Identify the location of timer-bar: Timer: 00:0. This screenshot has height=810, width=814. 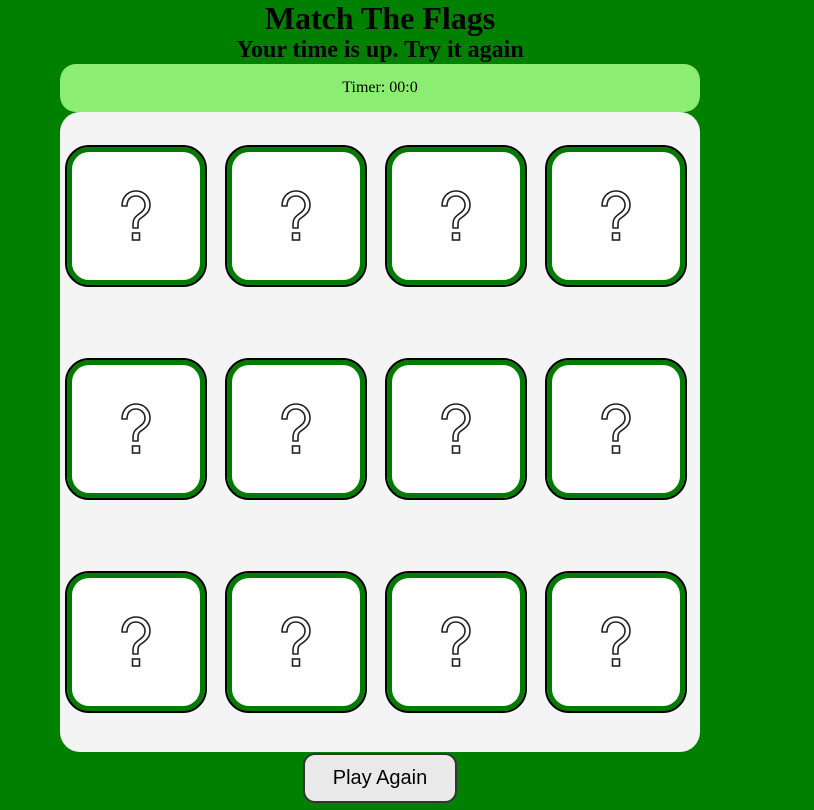
(380, 88).